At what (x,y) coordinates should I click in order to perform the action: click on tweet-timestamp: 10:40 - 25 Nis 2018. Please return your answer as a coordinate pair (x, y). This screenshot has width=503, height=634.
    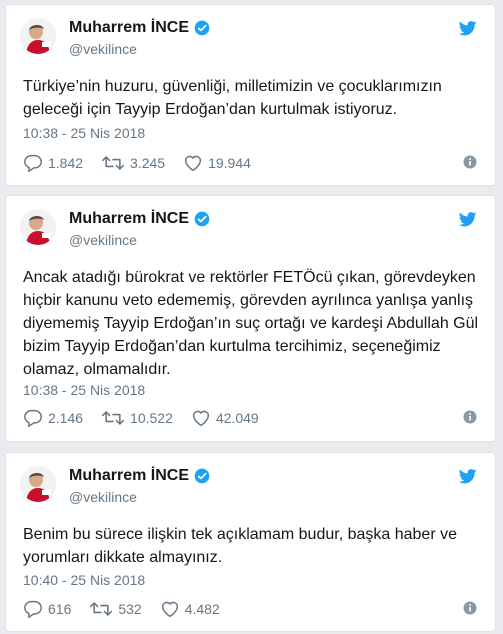
    Looking at the image, I should click on (84, 580).